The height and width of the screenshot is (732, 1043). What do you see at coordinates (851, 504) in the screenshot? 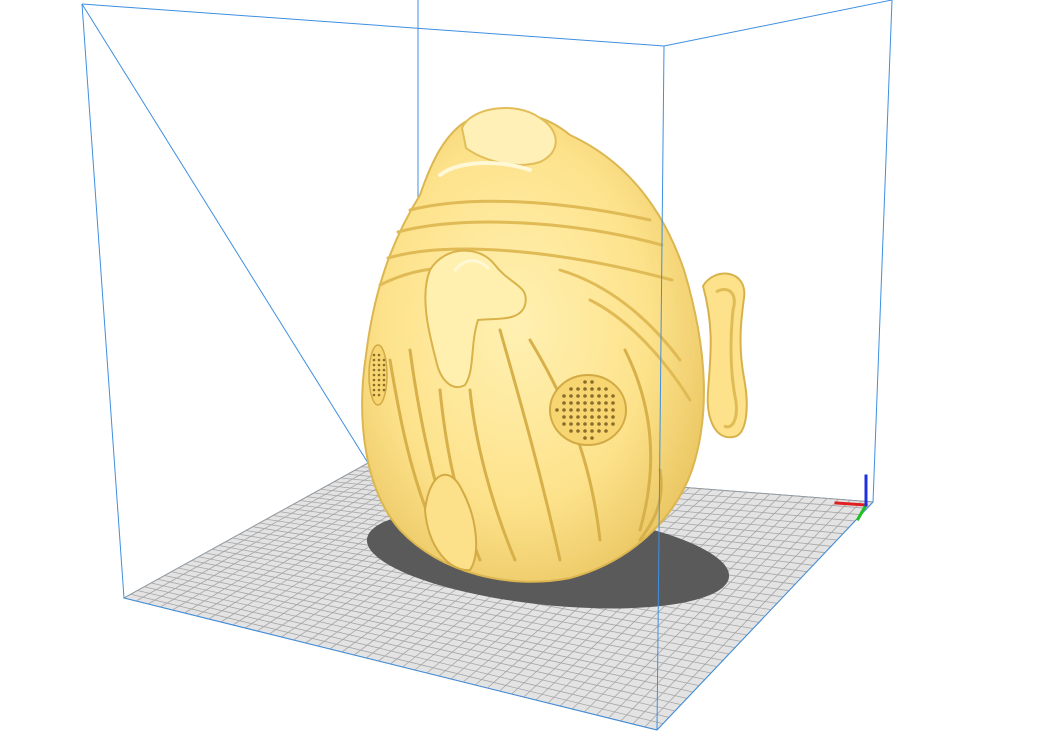
I see `axis-x` at bounding box center [851, 504].